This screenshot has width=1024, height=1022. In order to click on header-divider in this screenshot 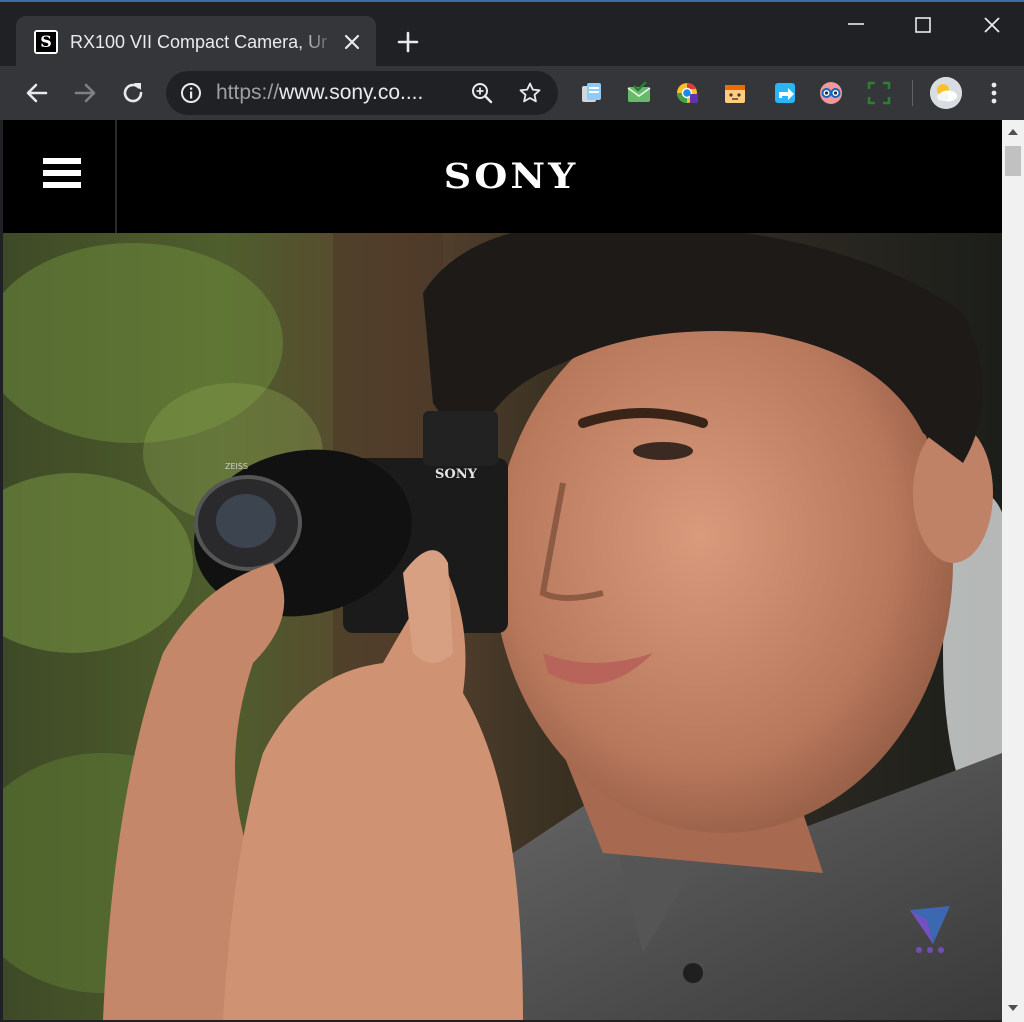, I will do `click(116, 176)`.